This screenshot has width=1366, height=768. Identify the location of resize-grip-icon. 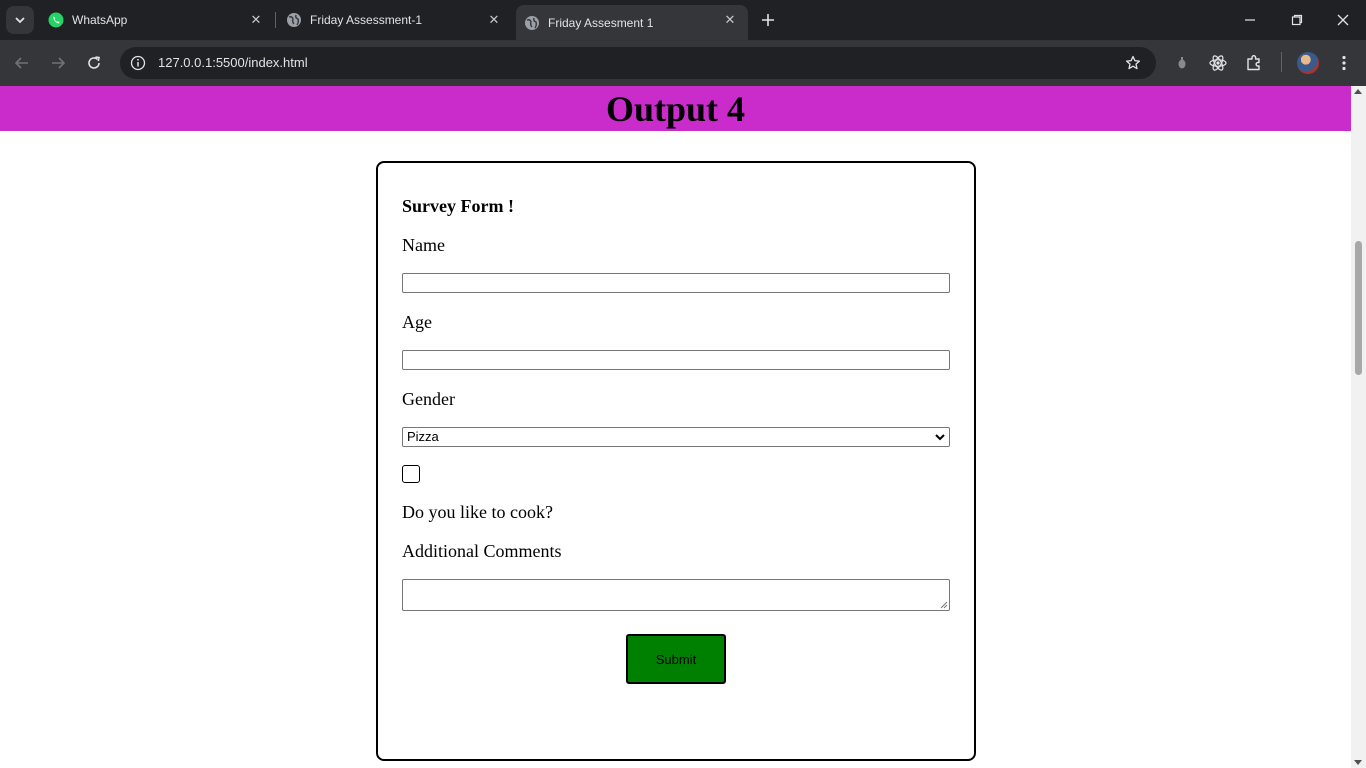
(944, 605).